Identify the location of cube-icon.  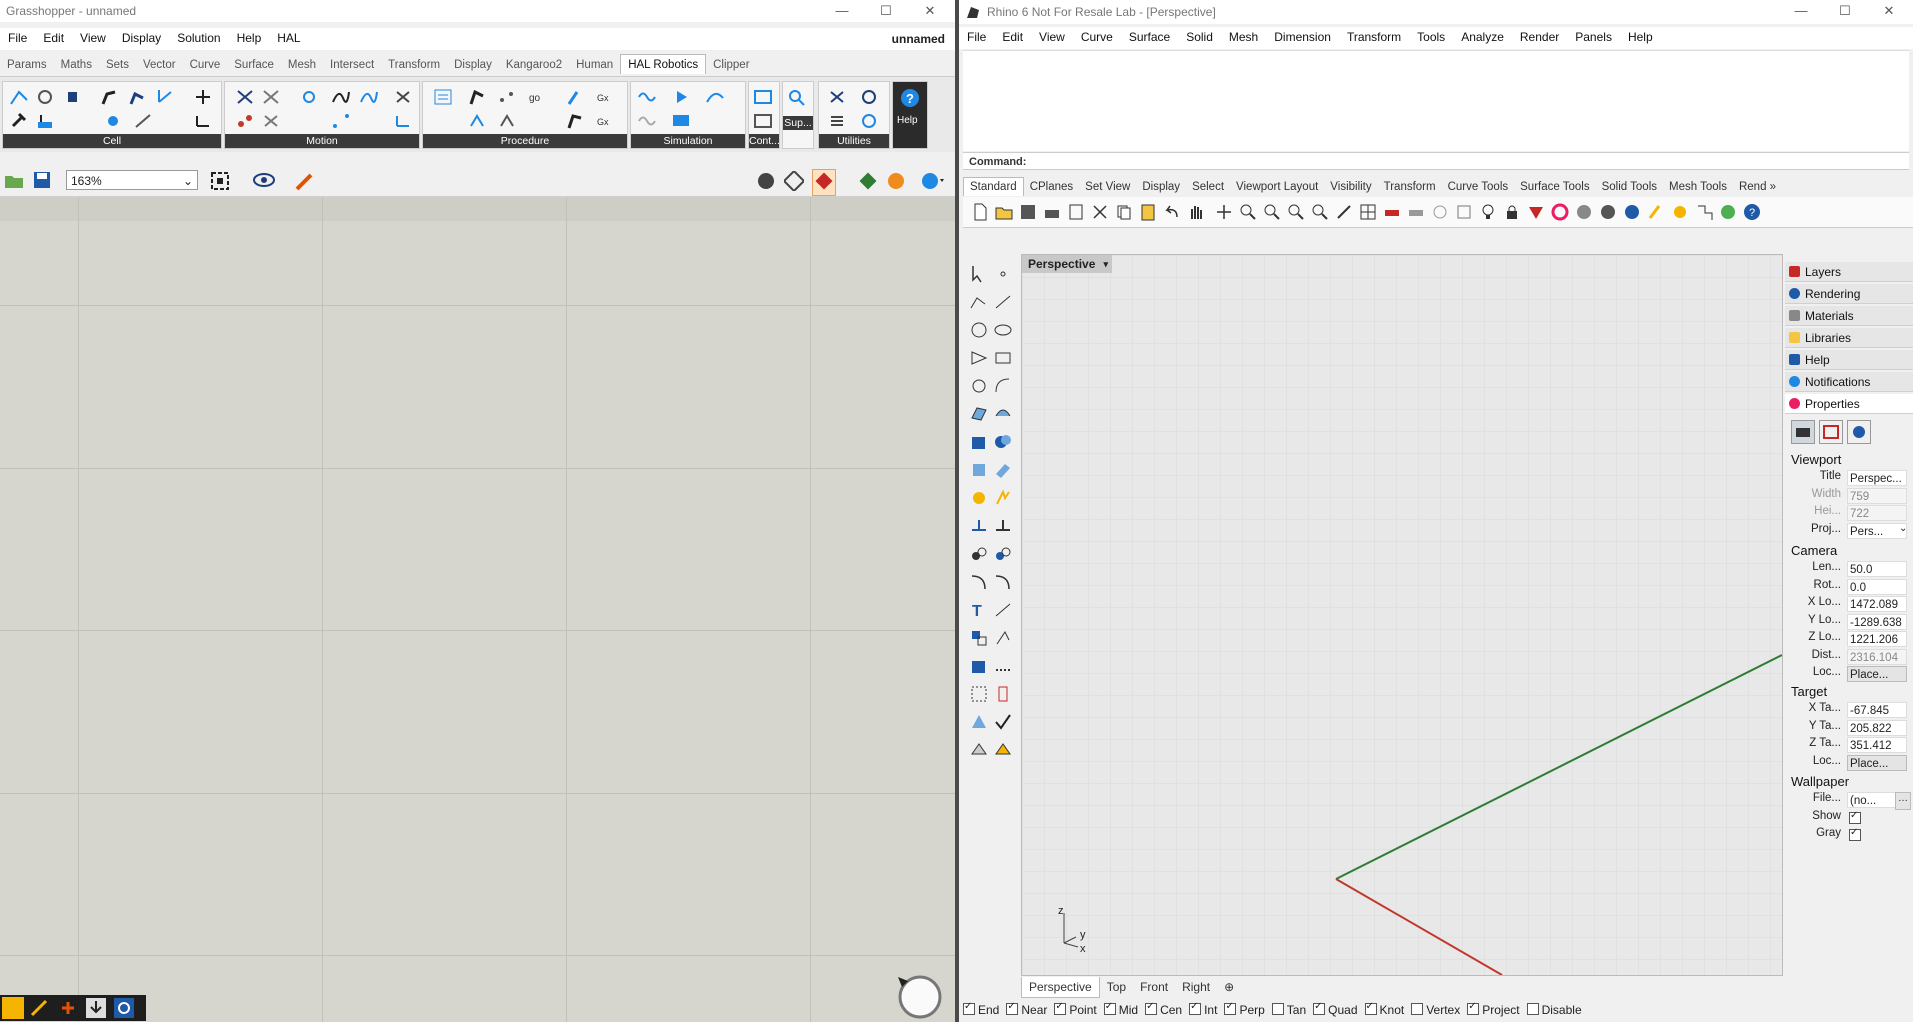
(979, 666).